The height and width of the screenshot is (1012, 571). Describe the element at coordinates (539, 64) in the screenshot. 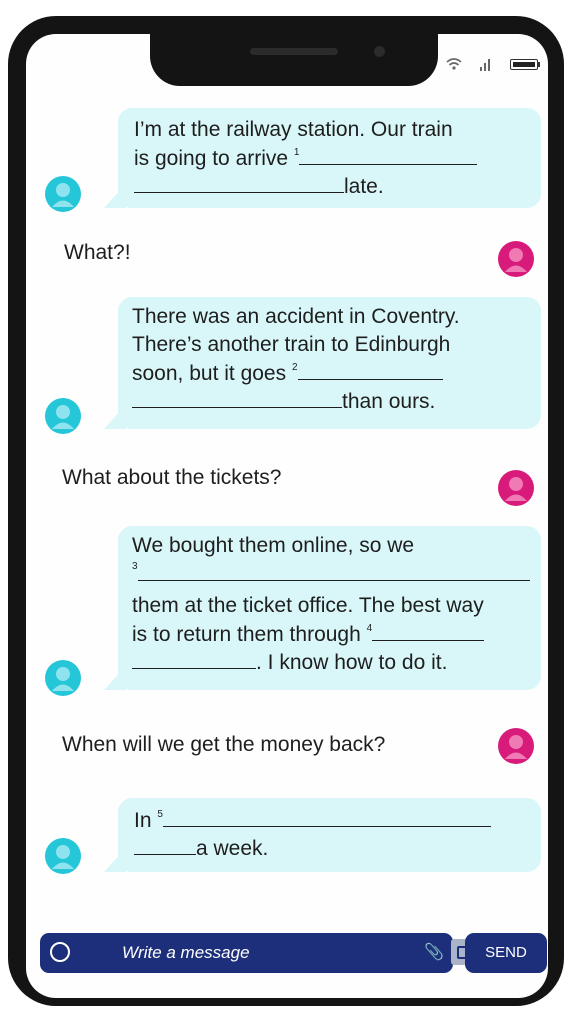

I see `battery-tip` at that location.